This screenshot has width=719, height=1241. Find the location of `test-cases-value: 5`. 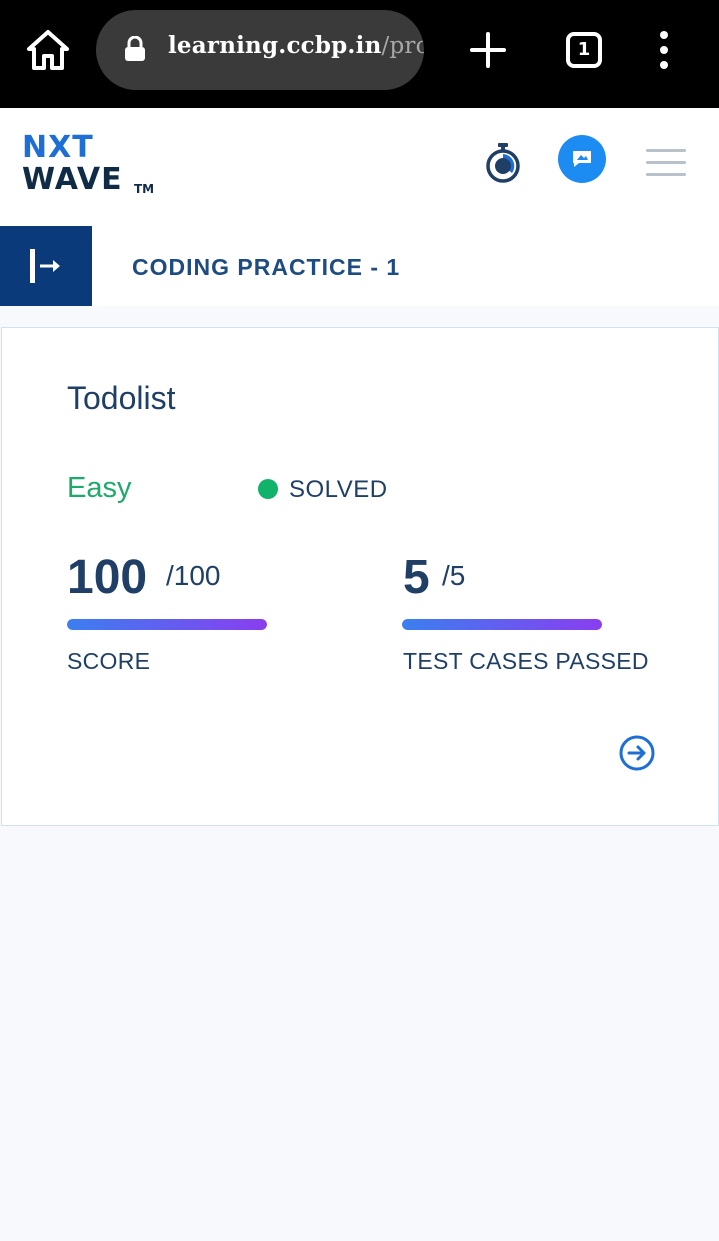

test-cases-value: 5 is located at coordinates (416, 577).